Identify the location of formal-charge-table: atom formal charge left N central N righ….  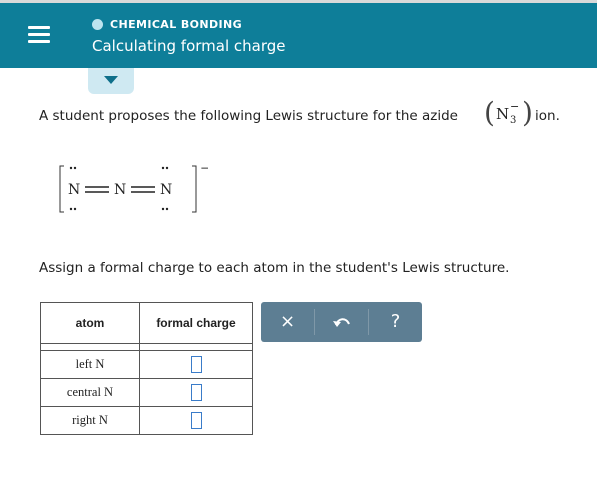
(146, 368).